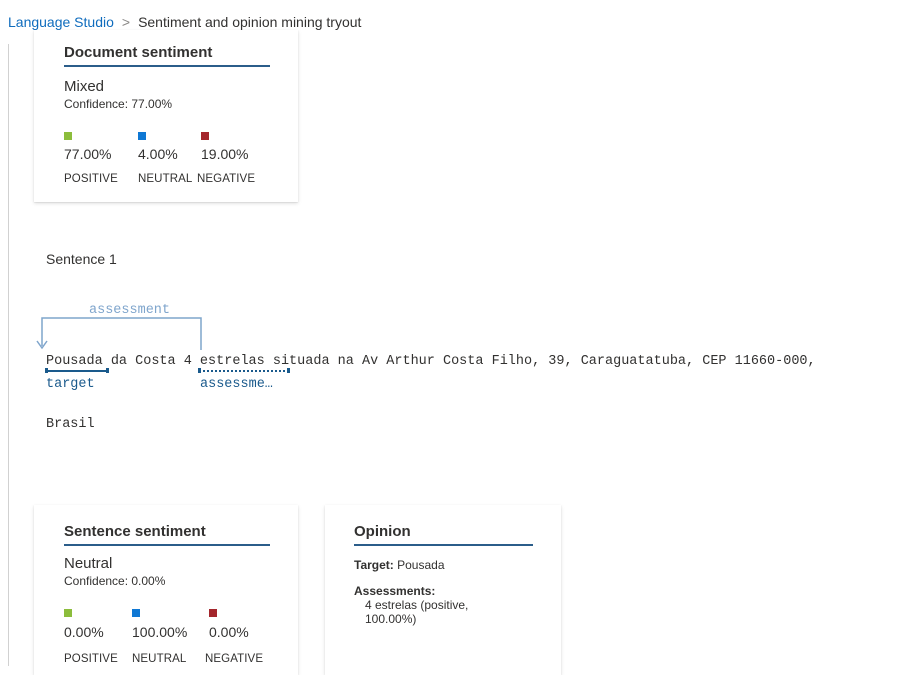 Image resolution: width=909 pixels, height=675 pixels. I want to click on sentence-text-middle: da Costa, so click(143, 361).